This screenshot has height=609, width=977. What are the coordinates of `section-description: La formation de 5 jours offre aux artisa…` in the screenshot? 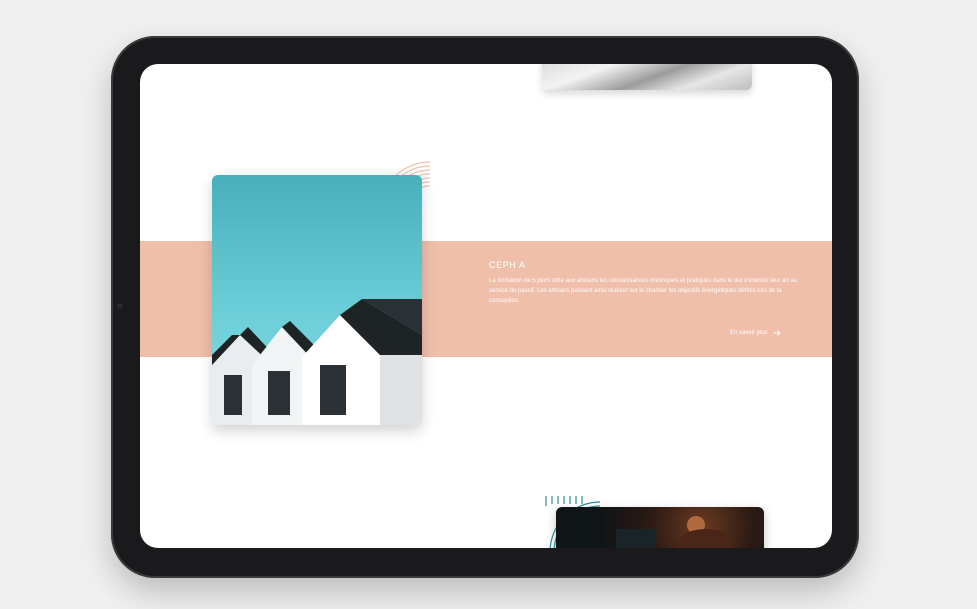 It's located at (643, 291).